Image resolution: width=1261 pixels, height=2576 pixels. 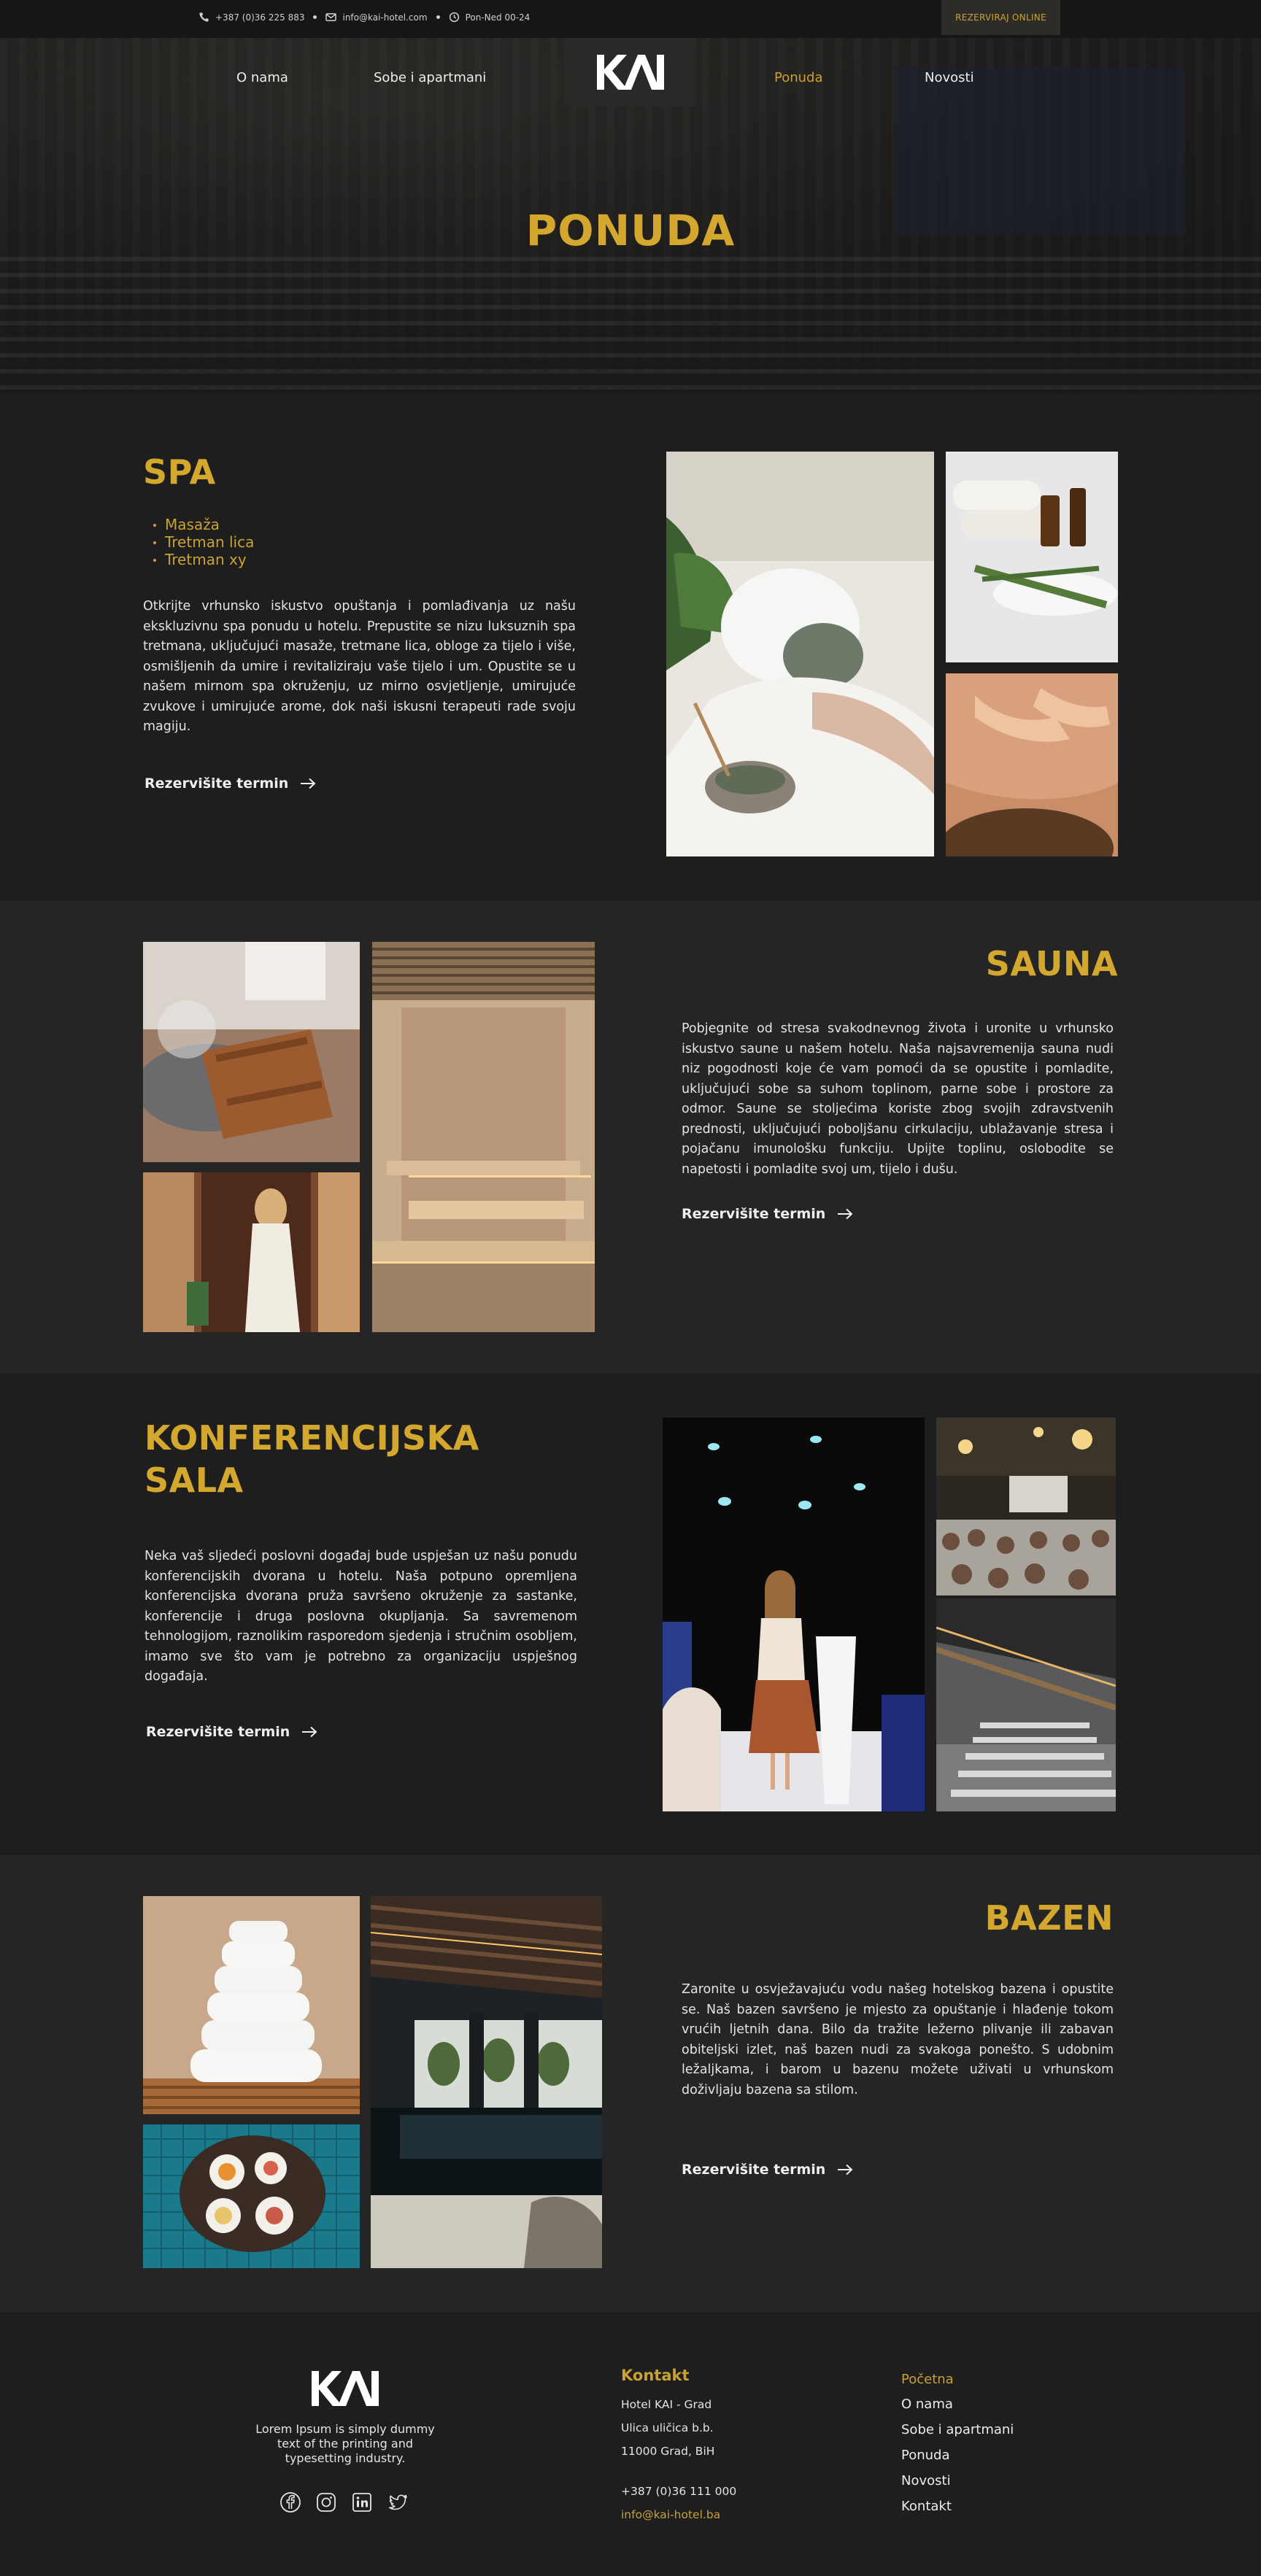 What do you see at coordinates (926, 2480) in the screenshot?
I see `footer-nav-novosti: Novosti` at bounding box center [926, 2480].